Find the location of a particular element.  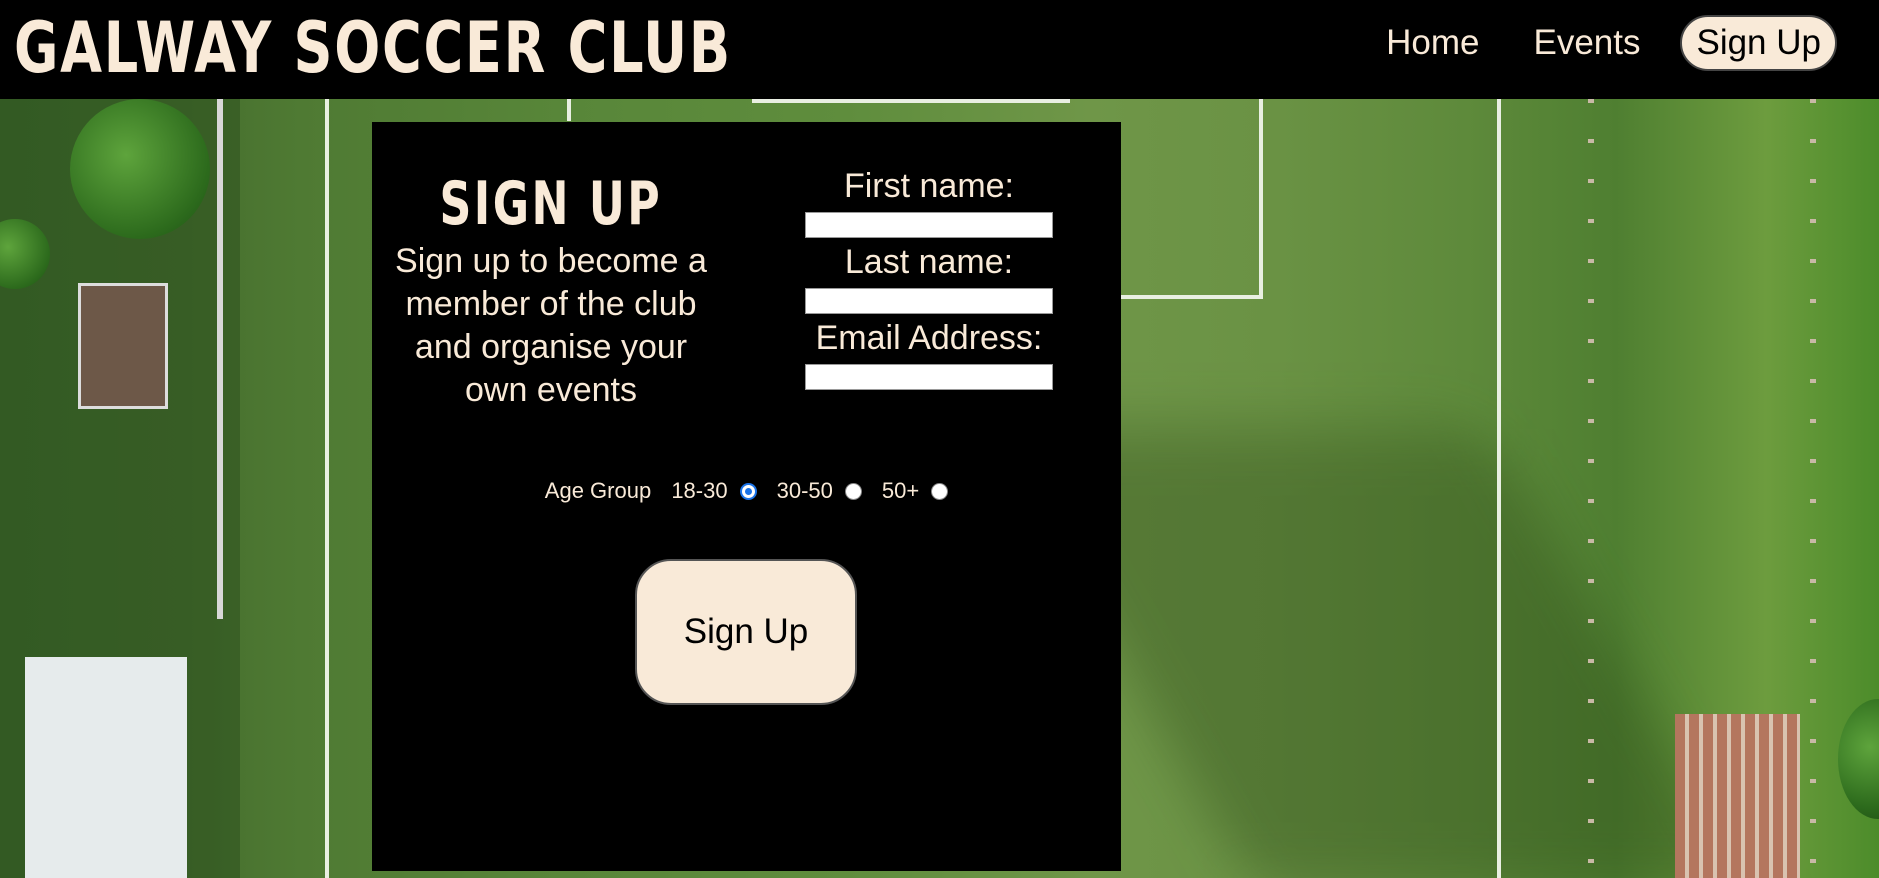

age-group-label: Age Group is located at coordinates (598, 491).